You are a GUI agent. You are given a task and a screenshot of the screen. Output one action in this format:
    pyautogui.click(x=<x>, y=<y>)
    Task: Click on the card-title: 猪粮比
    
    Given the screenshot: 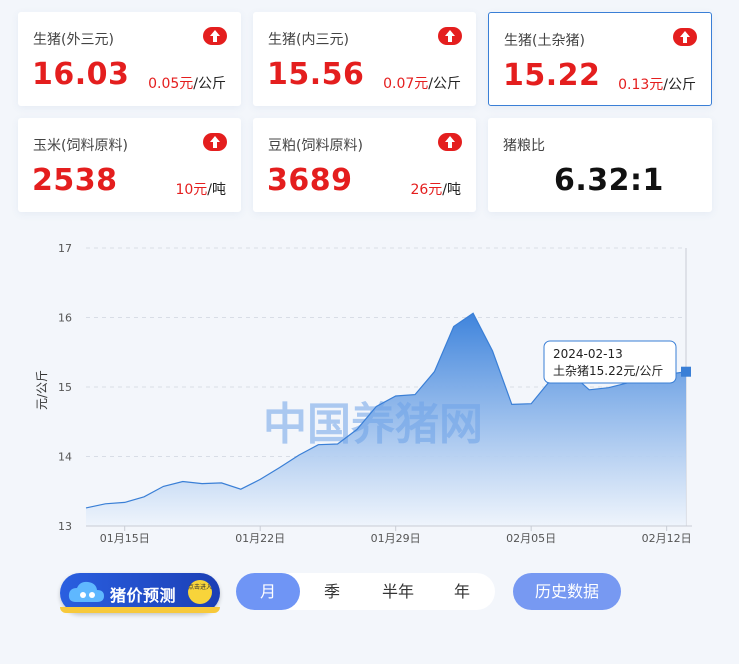 What is the action you would take?
    pyautogui.click(x=524, y=146)
    